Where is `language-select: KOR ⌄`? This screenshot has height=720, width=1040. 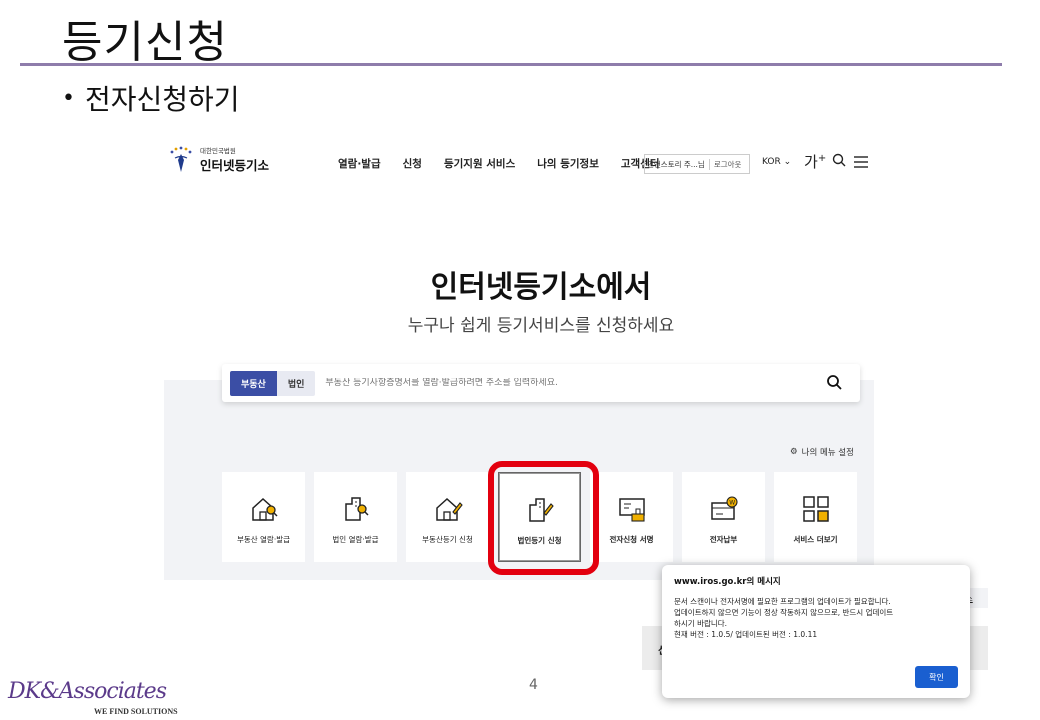
language-select: KOR ⌄ is located at coordinates (776, 162).